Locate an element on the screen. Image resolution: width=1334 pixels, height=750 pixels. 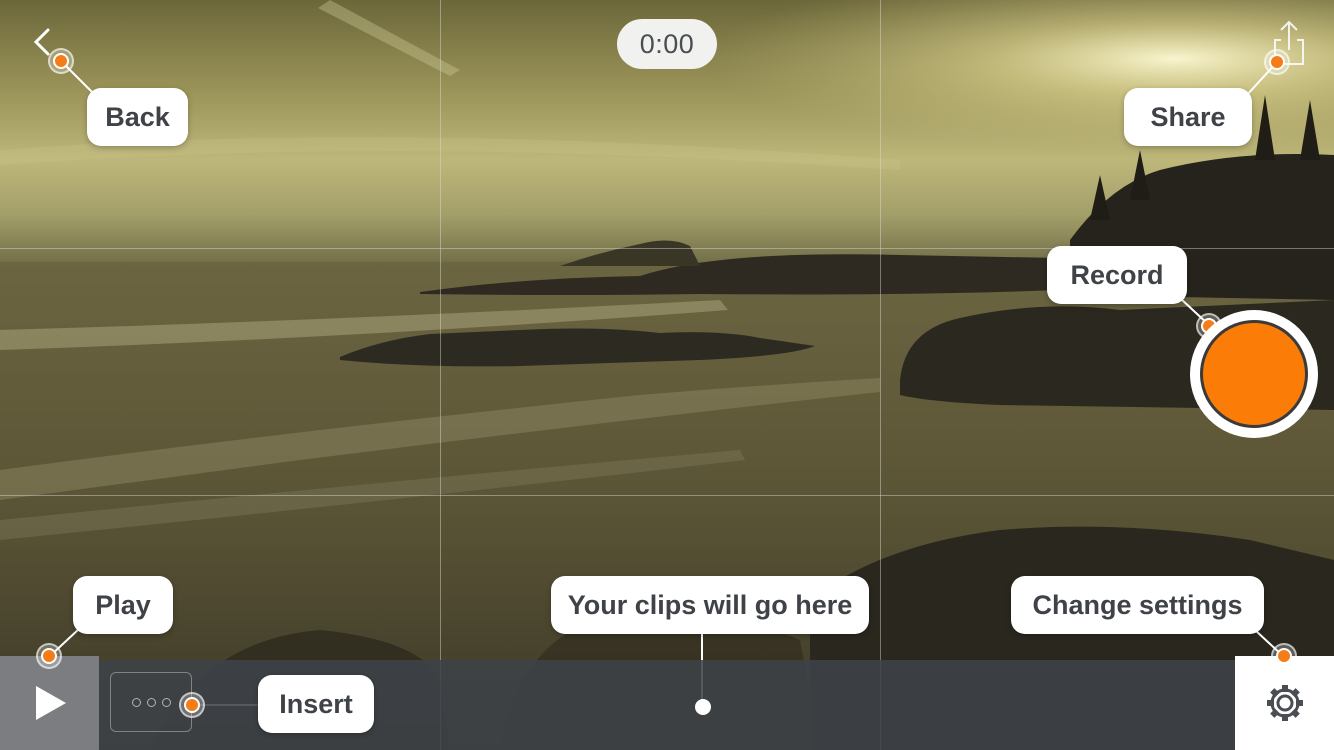
tooltip-back: Back is located at coordinates (137, 117).